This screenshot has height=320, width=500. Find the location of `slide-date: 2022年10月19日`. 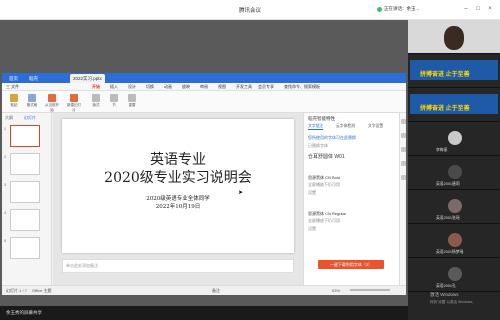

slide-date: 2022年10月19日 is located at coordinates (178, 207).